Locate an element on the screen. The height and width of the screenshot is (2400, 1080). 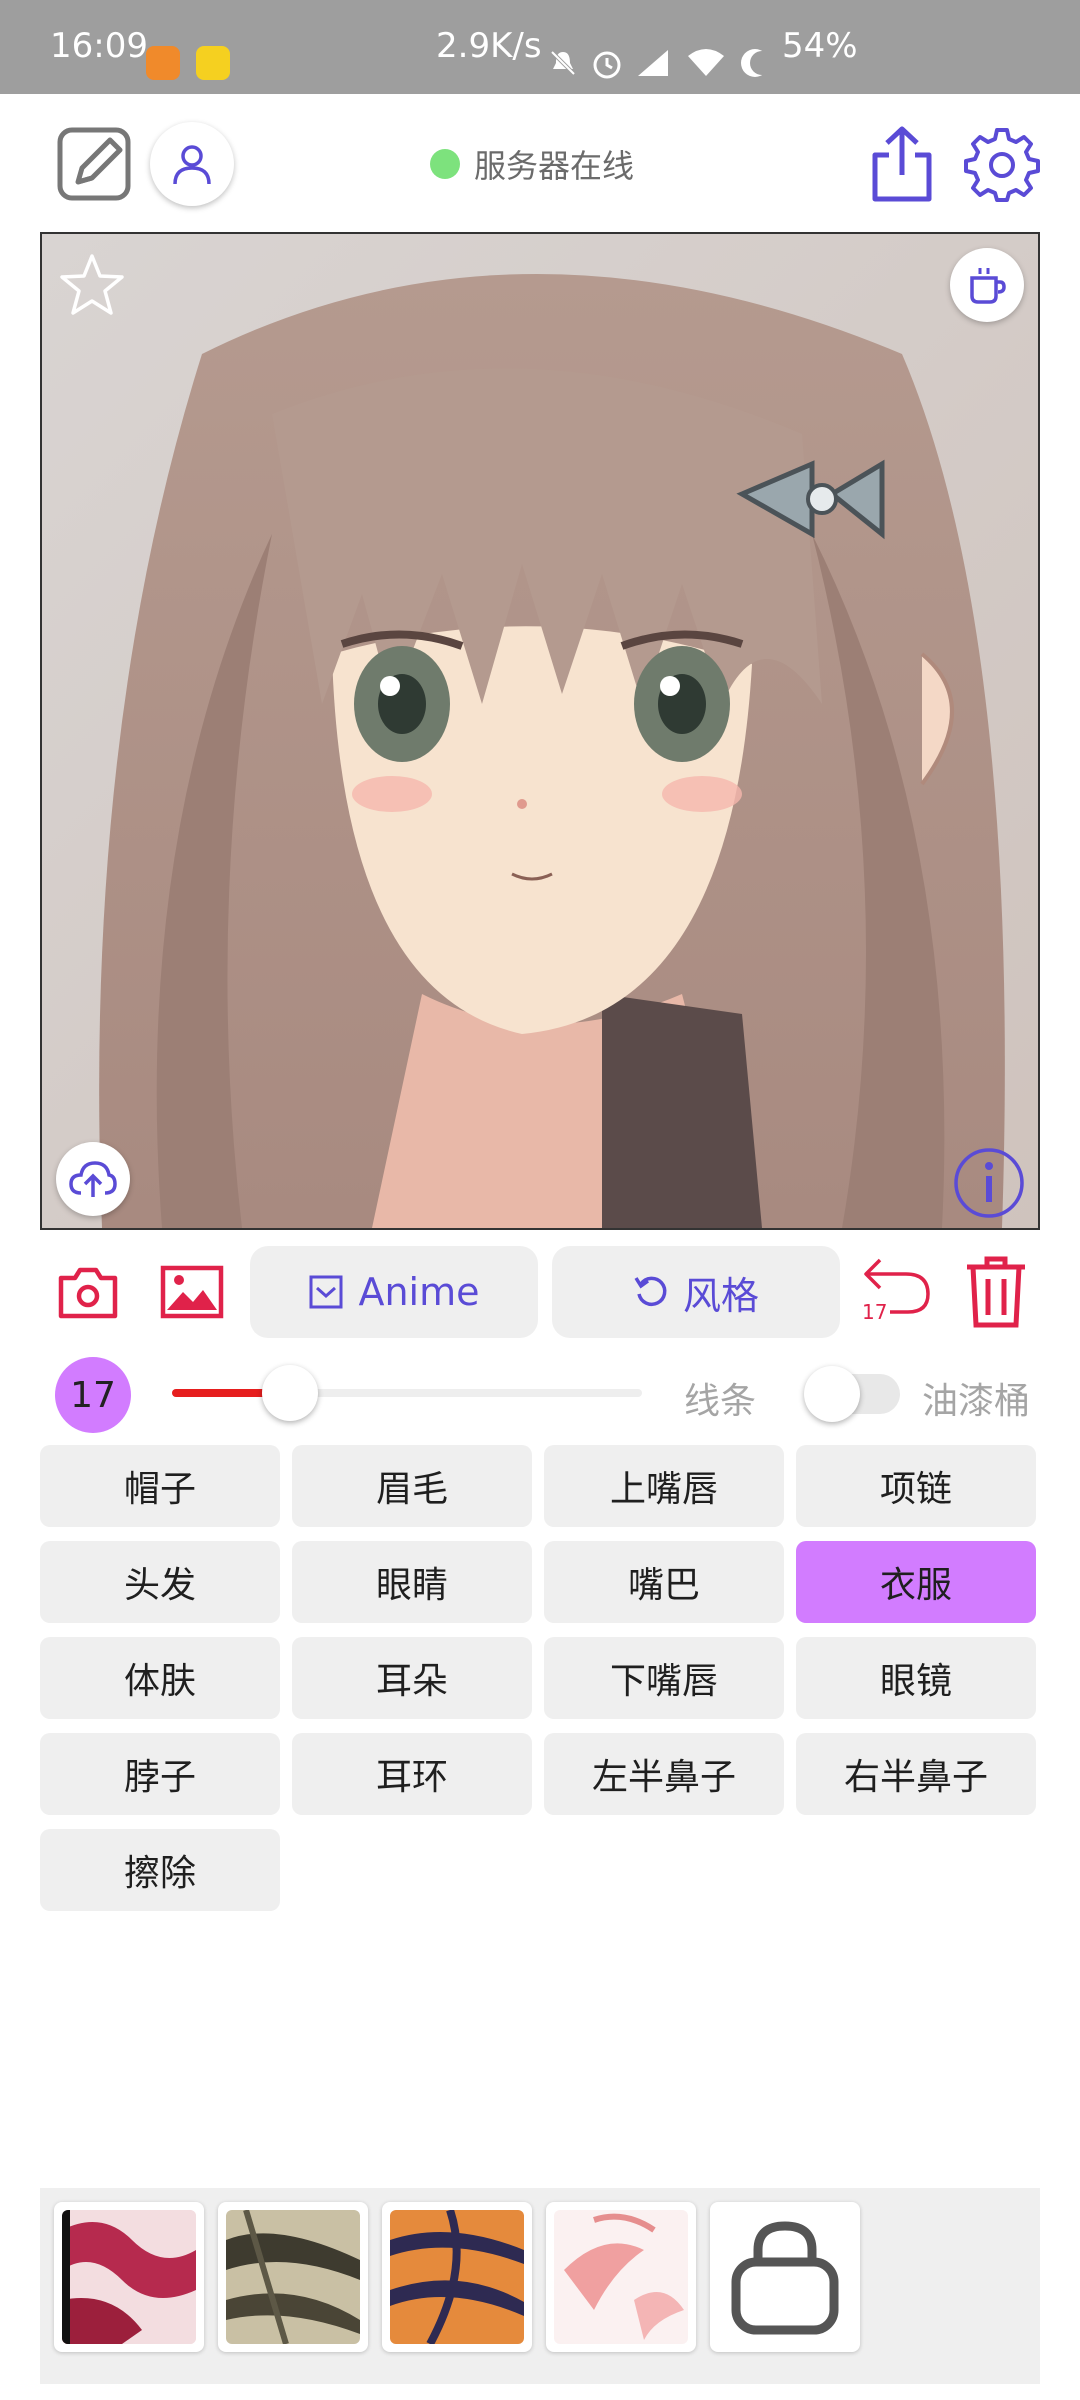
part-button: 项链 is located at coordinates (916, 1486).